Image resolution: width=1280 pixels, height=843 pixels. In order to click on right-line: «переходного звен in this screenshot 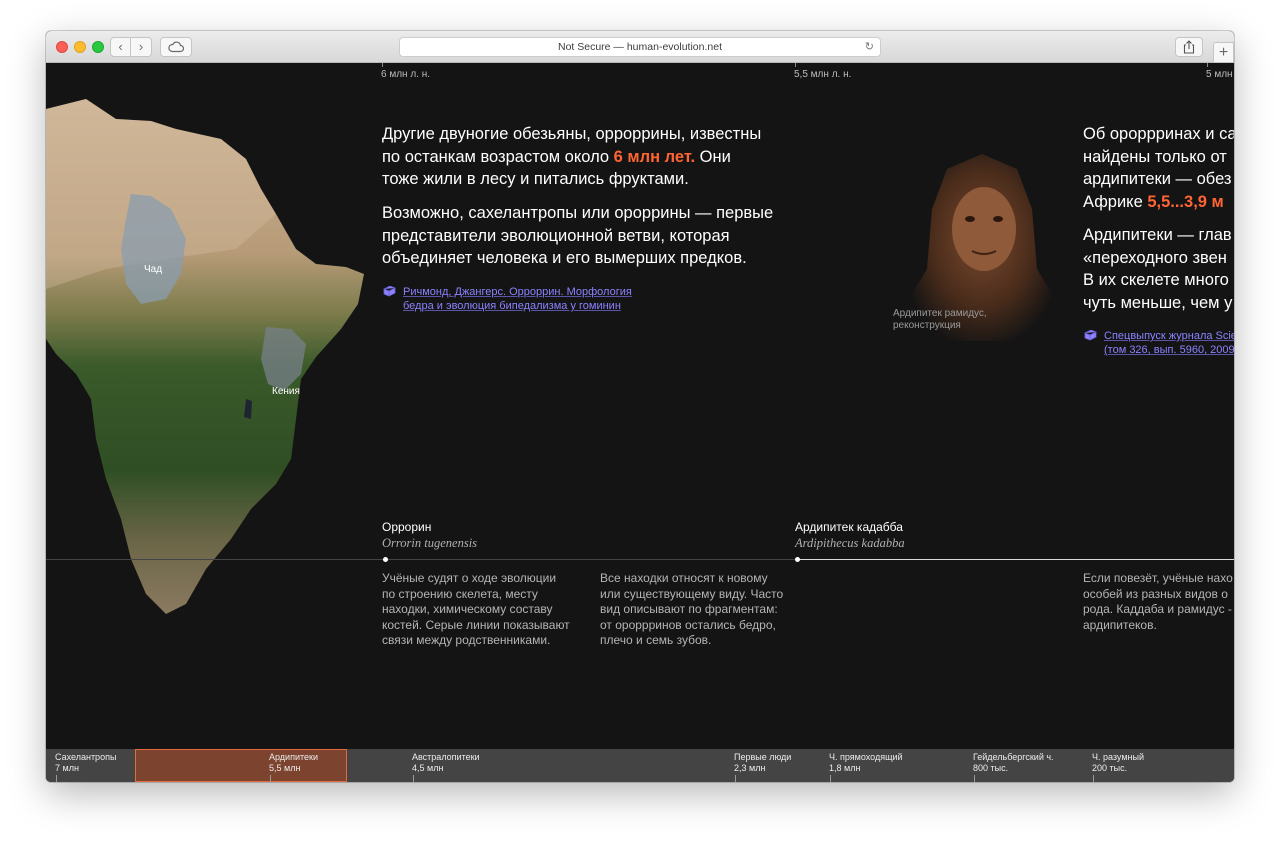, I will do `click(1155, 257)`.